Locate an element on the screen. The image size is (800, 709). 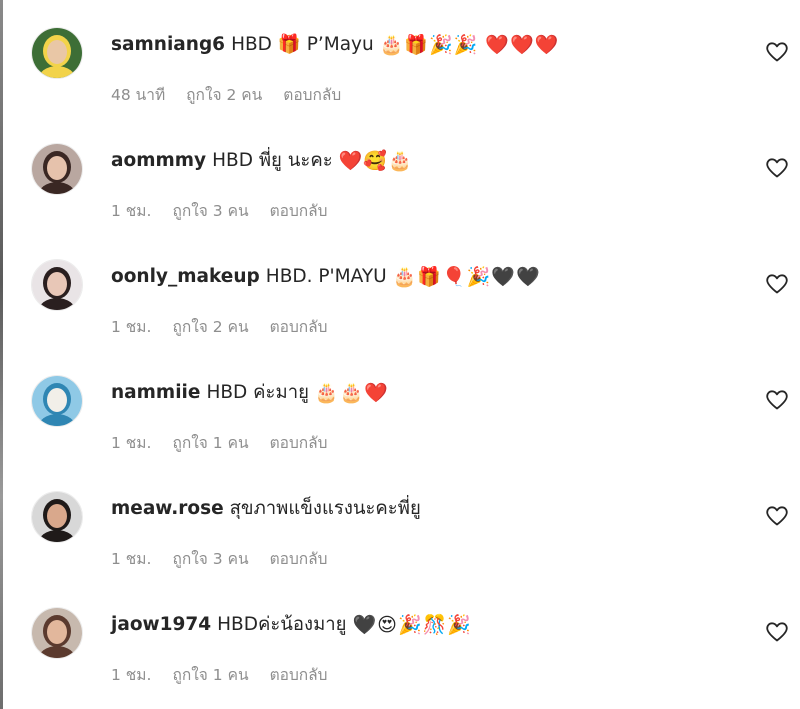
comment-username: meaw.rose is located at coordinates (167, 508).